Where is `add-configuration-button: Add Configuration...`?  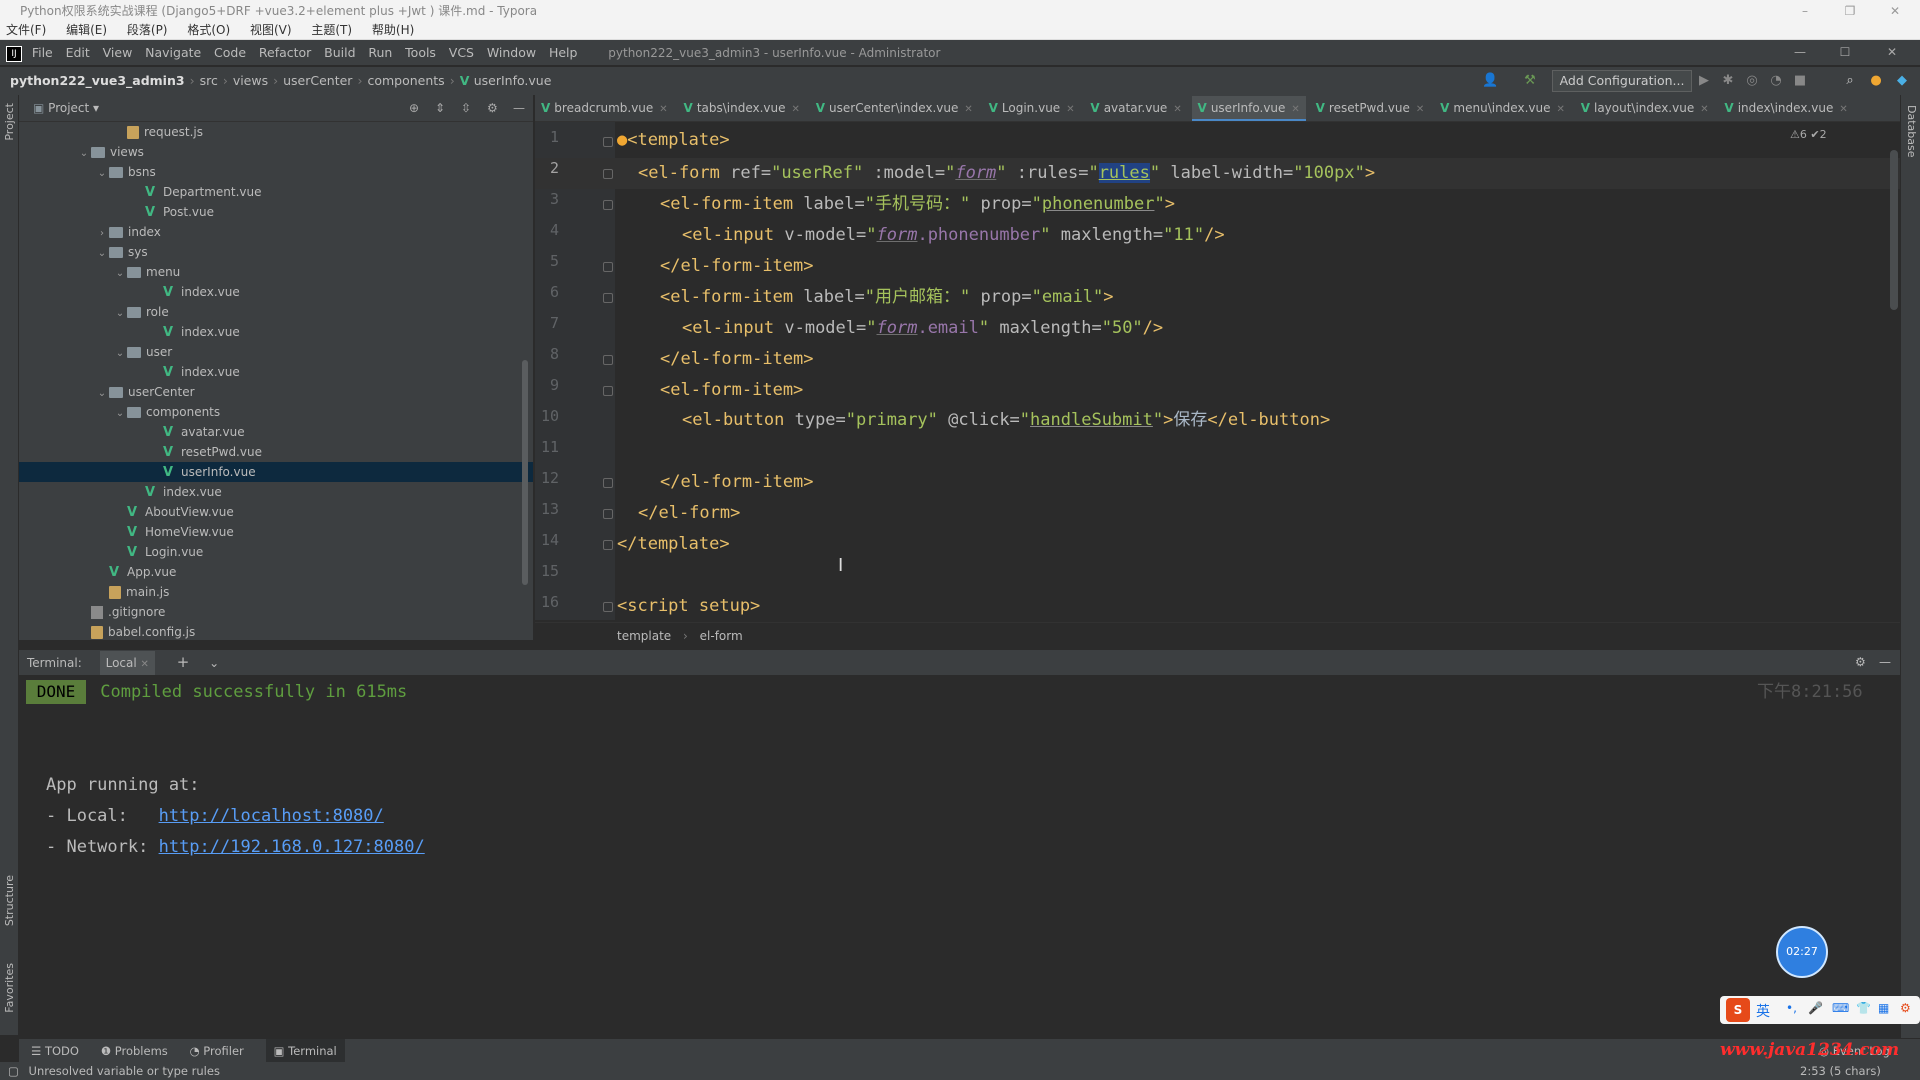 add-configuration-button: Add Configuration... is located at coordinates (1622, 81).